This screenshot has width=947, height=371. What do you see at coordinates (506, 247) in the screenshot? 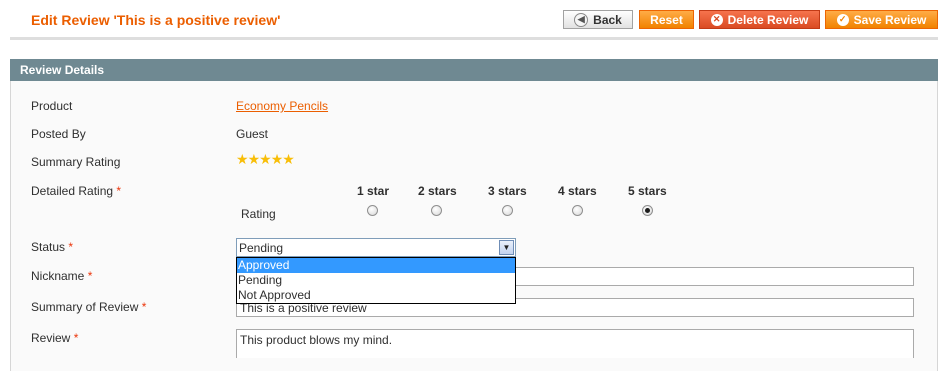
I see `chevron-down-icon: ▼` at bounding box center [506, 247].